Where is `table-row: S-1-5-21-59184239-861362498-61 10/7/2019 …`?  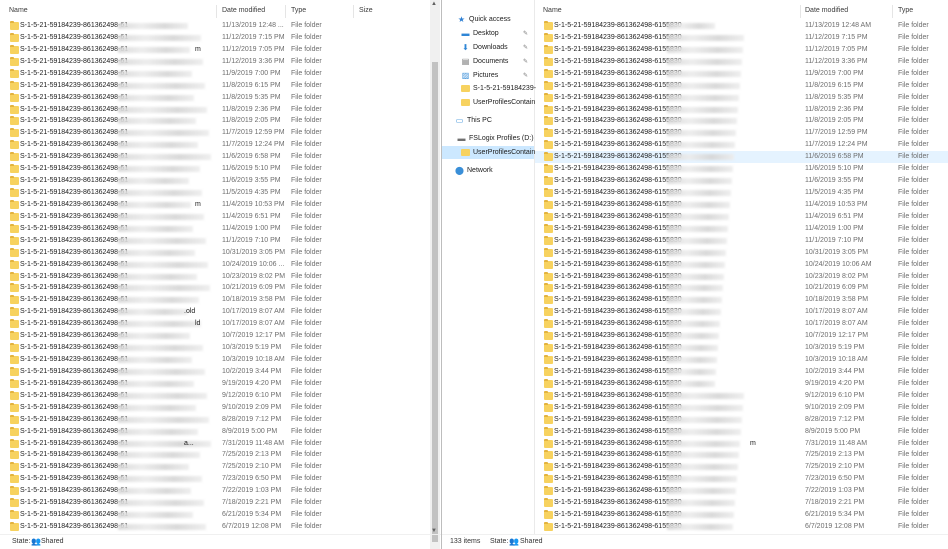 table-row: S-1-5-21-59184239-861362498-61 10/7/2019 … is located at coordinates (215, 336).